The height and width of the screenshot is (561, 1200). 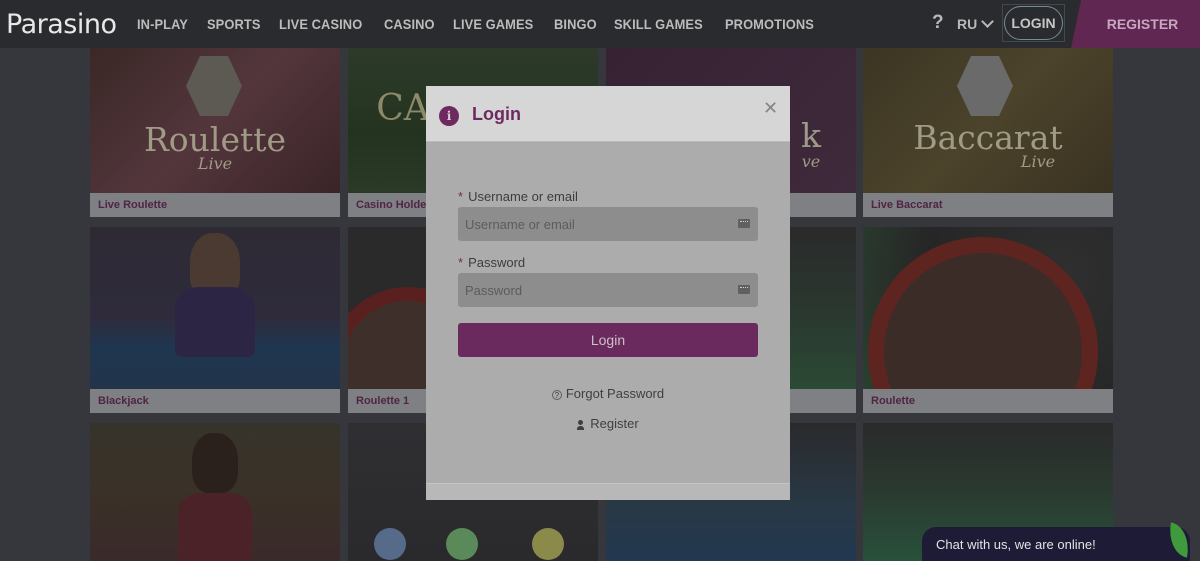 What do you see at coordinates (215, 401) in the screenshot?
I see `game-caption: Blackjack` at bounding box center [215, 401].